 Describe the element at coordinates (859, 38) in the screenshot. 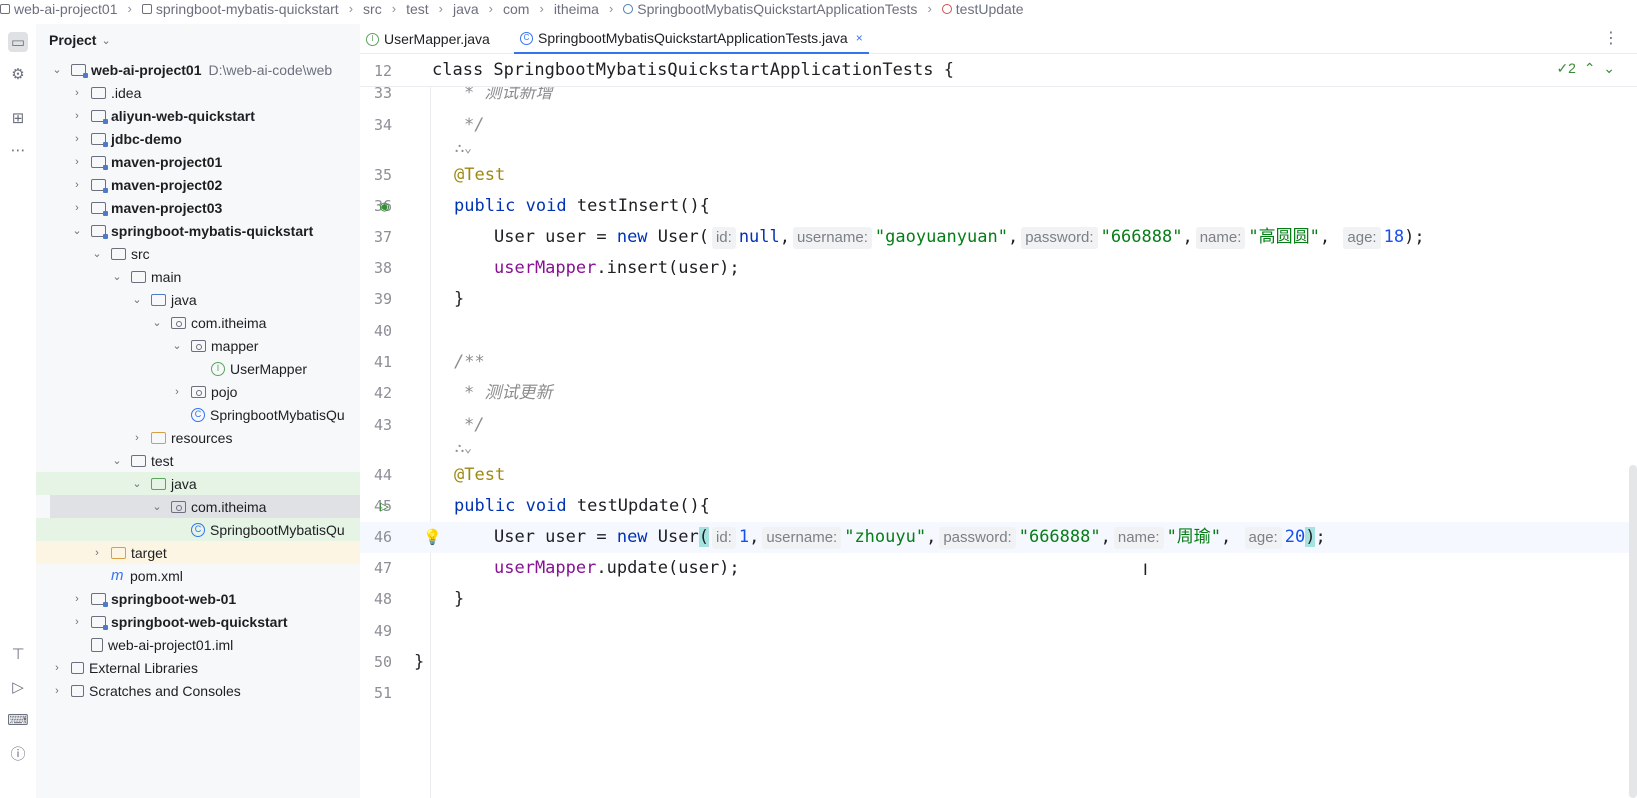

I see `close-icon: ×` at that location.